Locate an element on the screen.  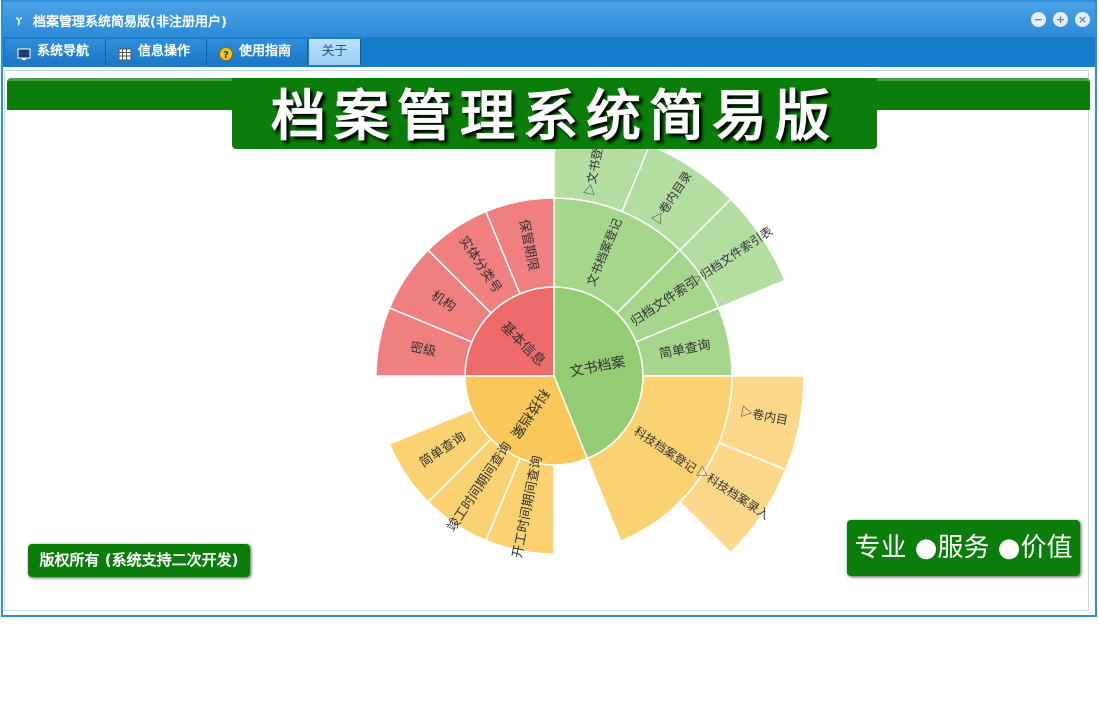
slogan-badge: 专业 ●服务 ●价值 is located at coordinates (963, 548).